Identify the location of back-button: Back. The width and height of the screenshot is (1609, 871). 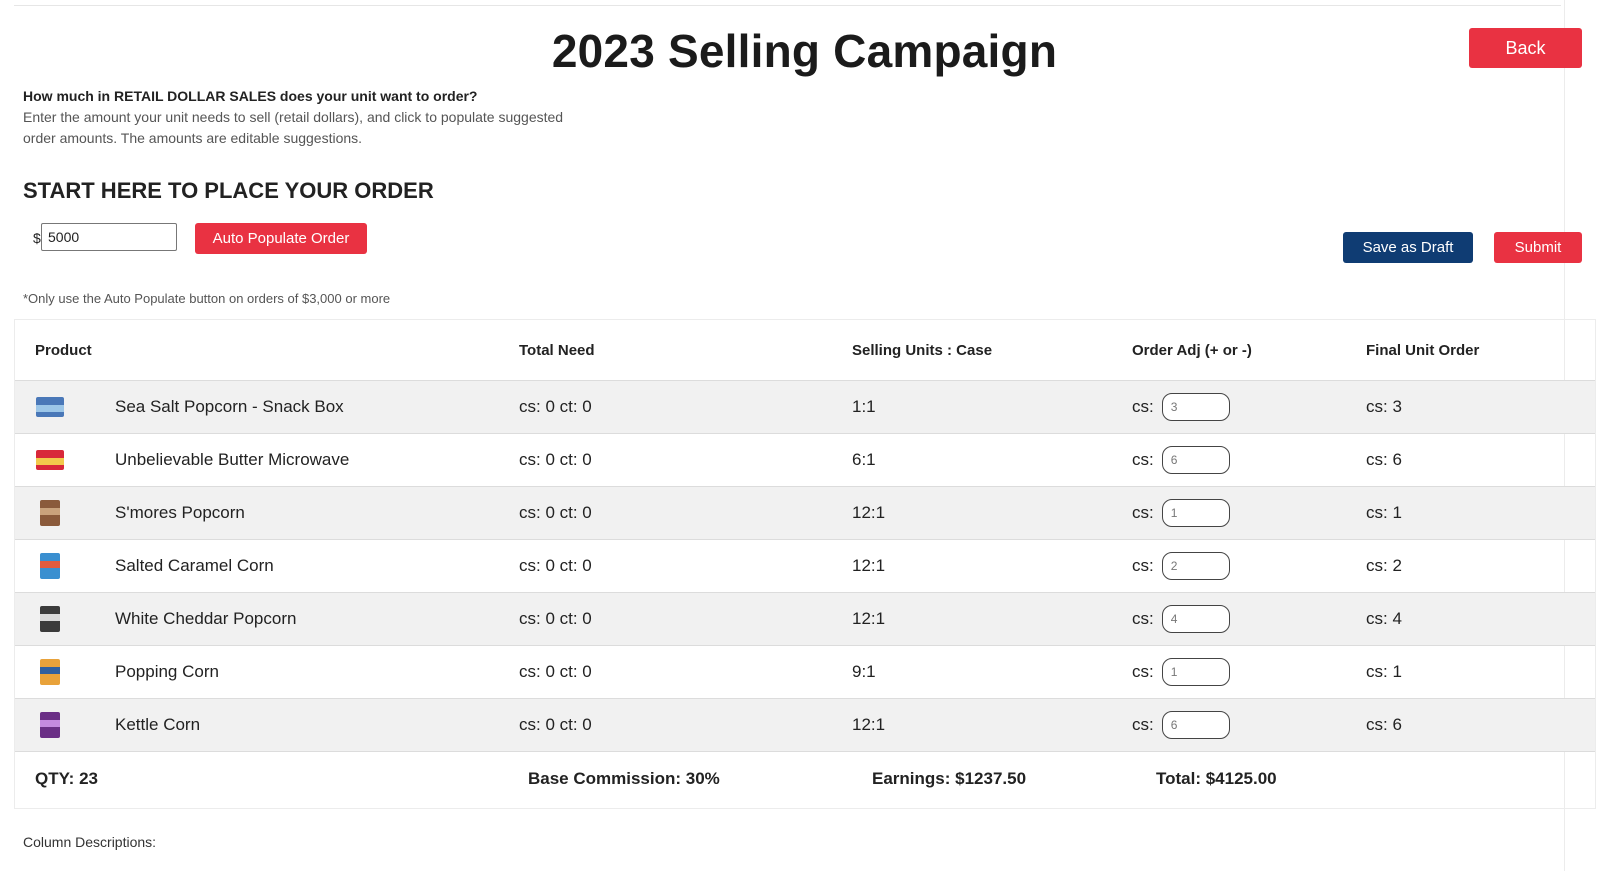
(1525, 48).